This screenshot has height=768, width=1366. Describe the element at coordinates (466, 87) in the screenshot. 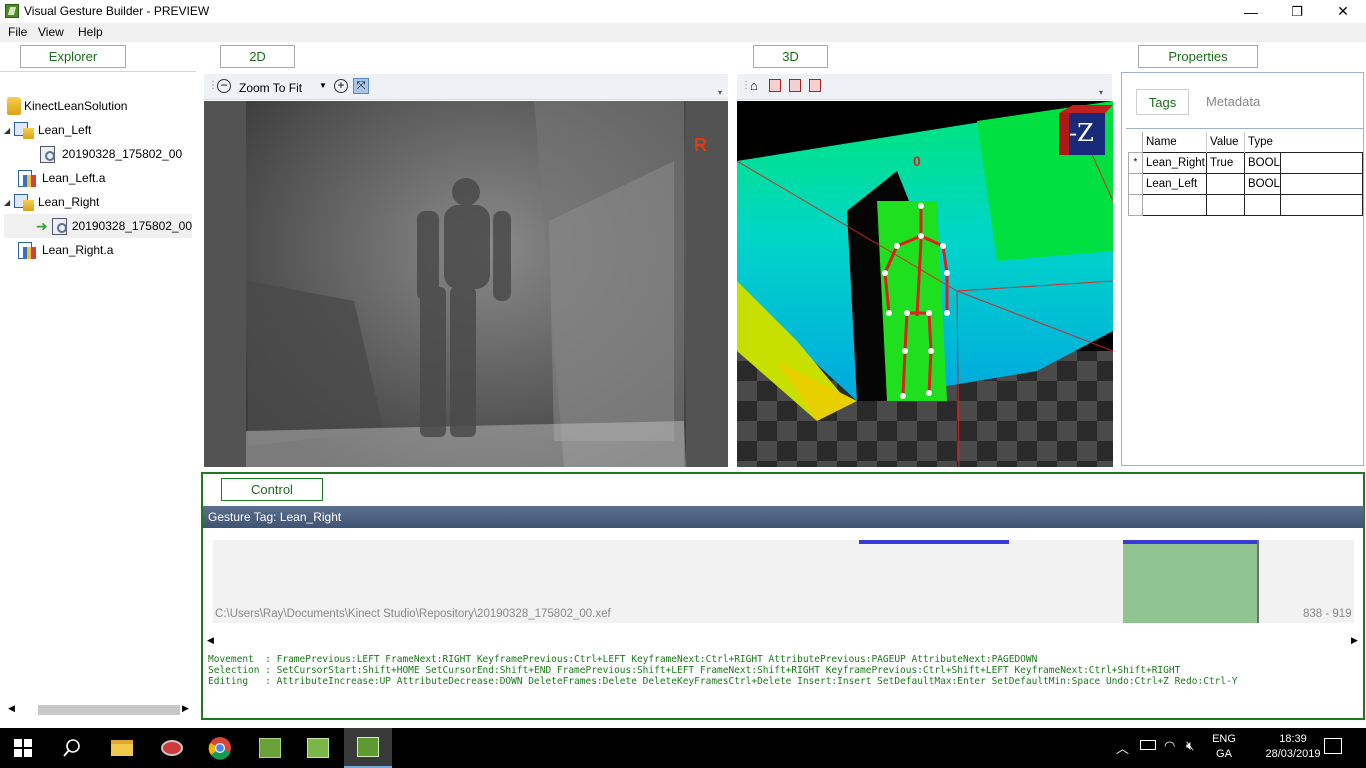

I see `toolbar-2d: ⋮ − Zoom To Fit ▼ + ⤧ ▾` at that location.